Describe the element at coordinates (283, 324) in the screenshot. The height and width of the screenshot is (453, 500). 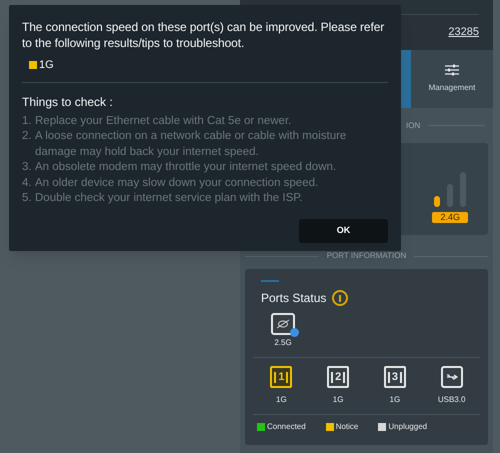
I see `wan-port-icon` at that location.